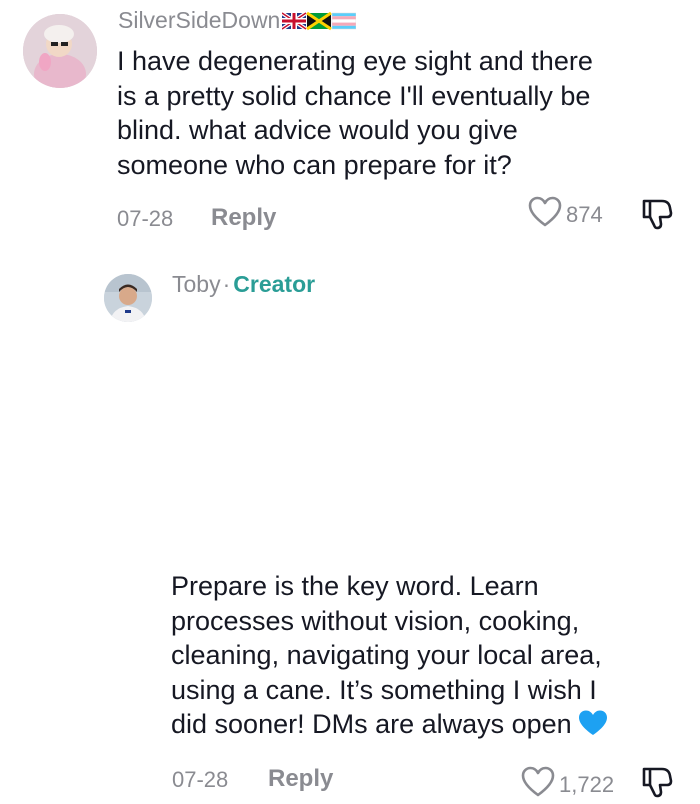  I want to click on like-count: 1,722, so click(587, 784).